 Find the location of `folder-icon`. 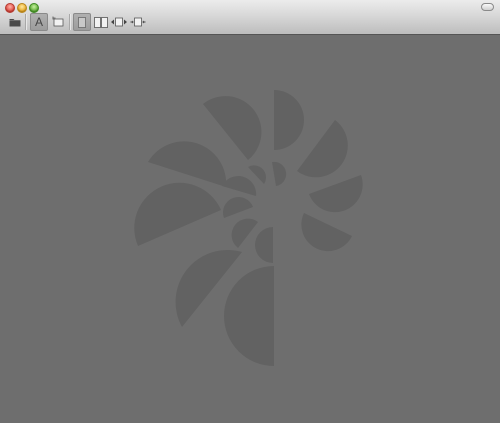

folder-icon is located at coordinates (15, 23).